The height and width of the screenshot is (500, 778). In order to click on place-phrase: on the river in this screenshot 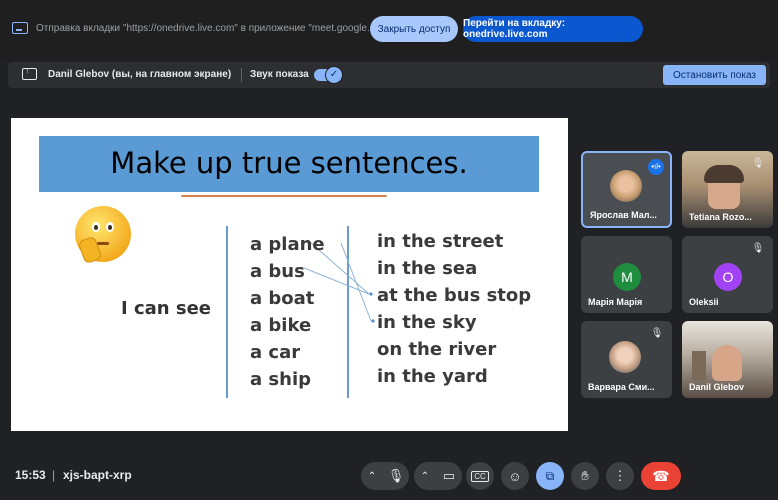, I will do `click(437, 349)`.